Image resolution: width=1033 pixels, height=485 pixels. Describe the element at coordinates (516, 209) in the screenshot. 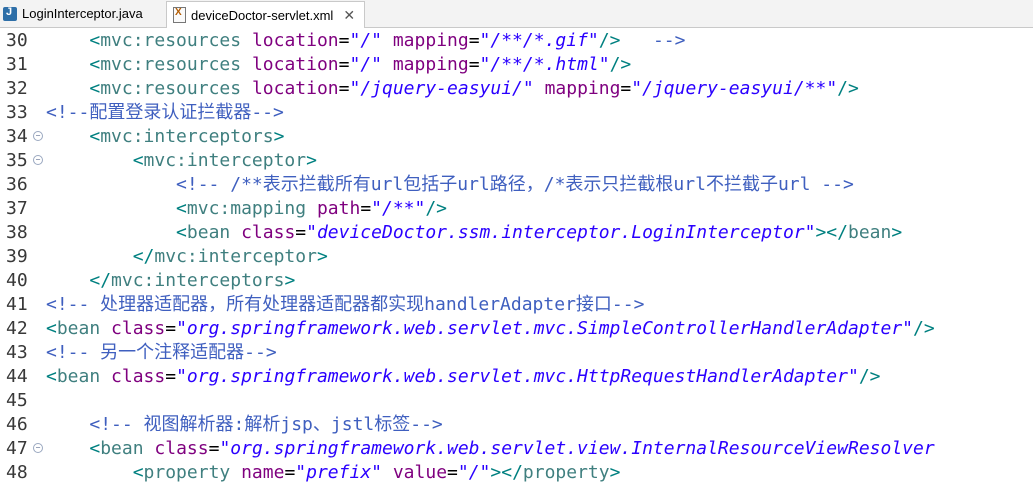

I see `code-line: 37 <mvc:mapping path="/**"/>` at that location.